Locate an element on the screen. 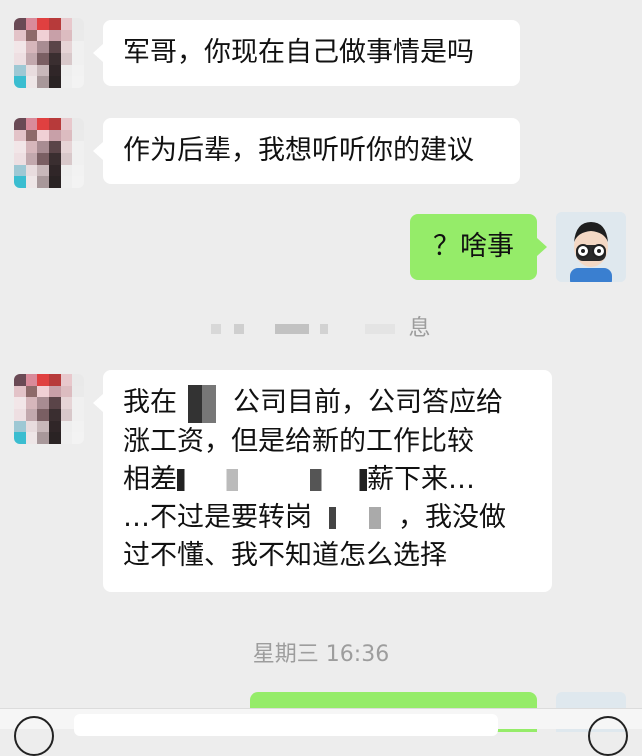 This screenshot has height=756, width=642. message-line: 我在 公司目前，公司答应给 is located at coordinates (327, 403).